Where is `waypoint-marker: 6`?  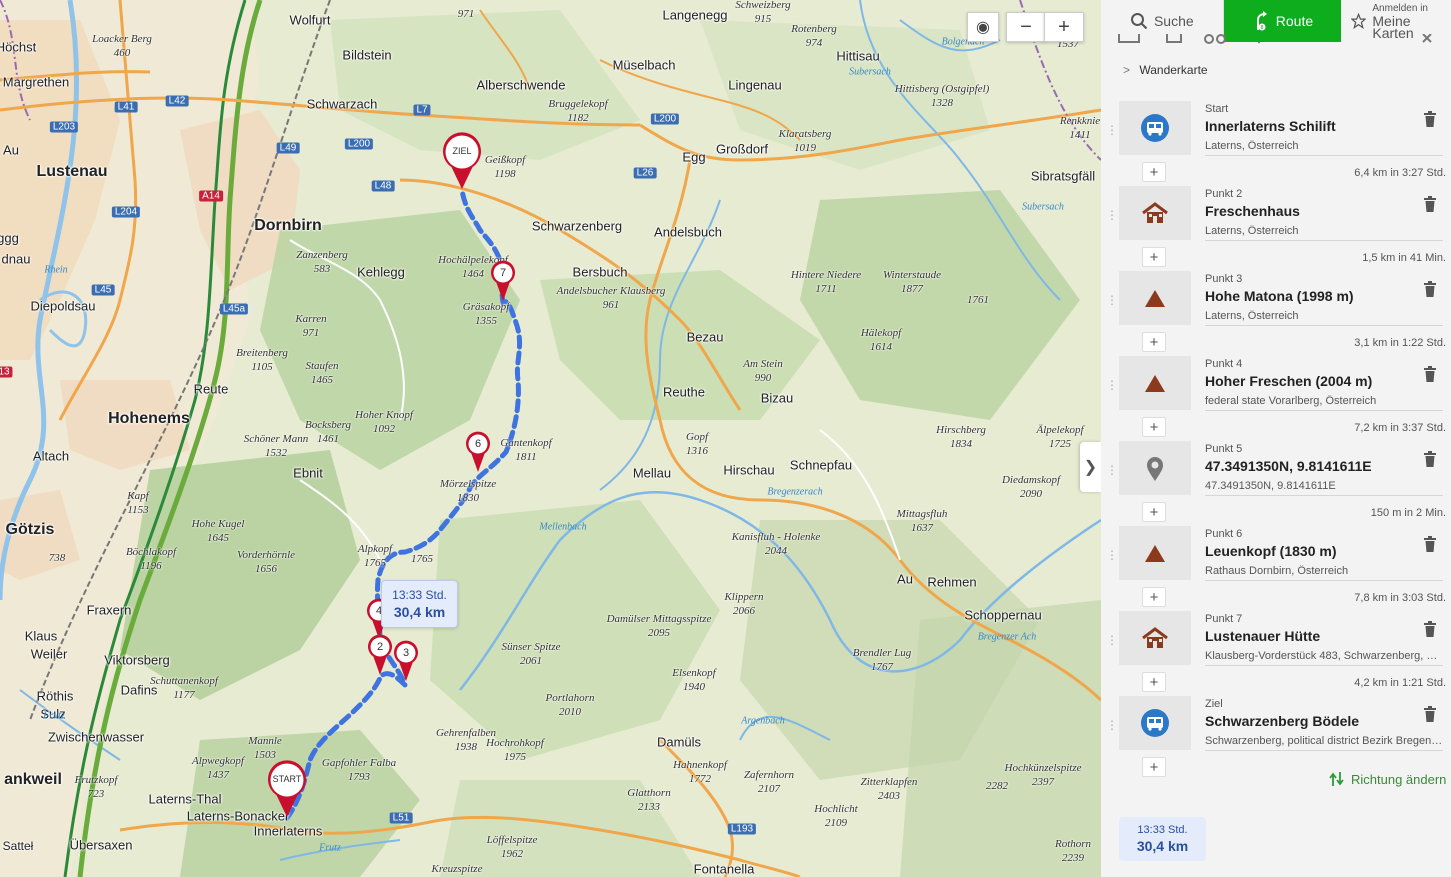 waypoint-marker: 6 is located at coordinates (478, 452).